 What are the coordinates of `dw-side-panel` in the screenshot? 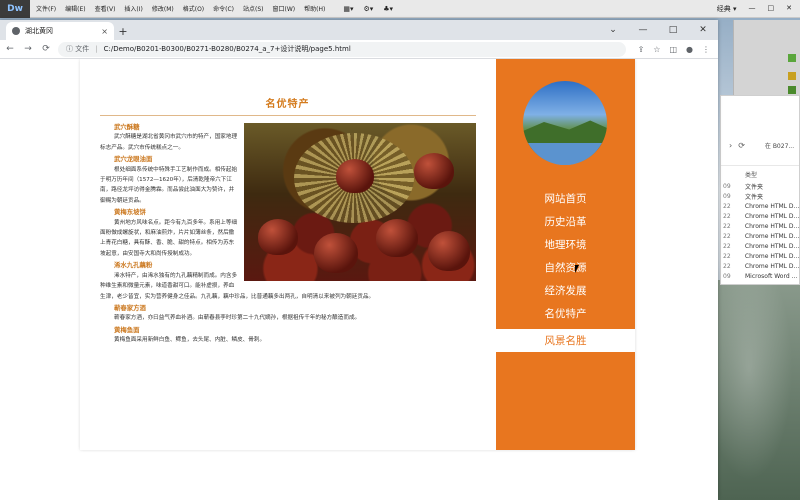 It's located at (766, 57).